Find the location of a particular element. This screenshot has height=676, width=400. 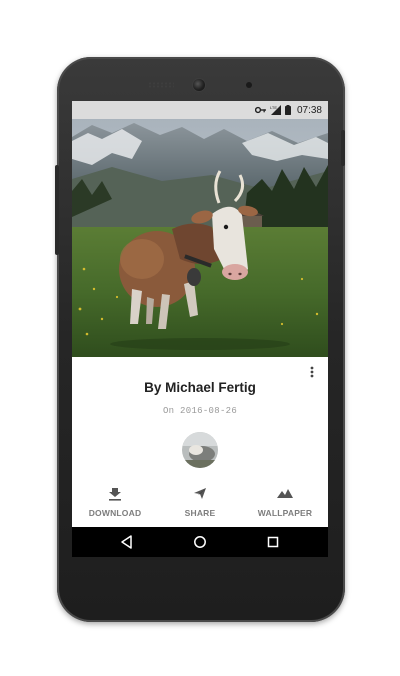

photo-date: On 2016-08-26 is located at coordinates (200, 411).